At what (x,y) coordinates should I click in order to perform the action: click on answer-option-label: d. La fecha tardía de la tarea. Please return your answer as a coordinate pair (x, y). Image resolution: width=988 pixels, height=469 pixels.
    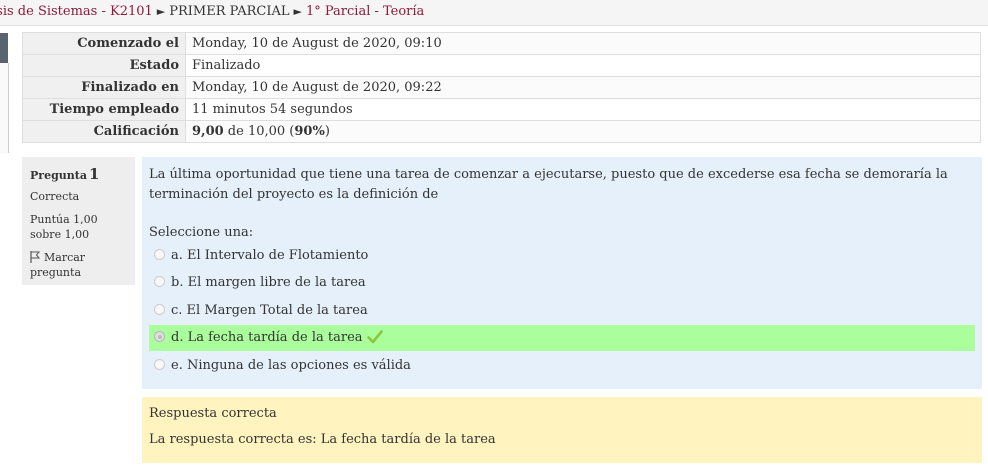
    Looking at the image, I should click on (267, 337).